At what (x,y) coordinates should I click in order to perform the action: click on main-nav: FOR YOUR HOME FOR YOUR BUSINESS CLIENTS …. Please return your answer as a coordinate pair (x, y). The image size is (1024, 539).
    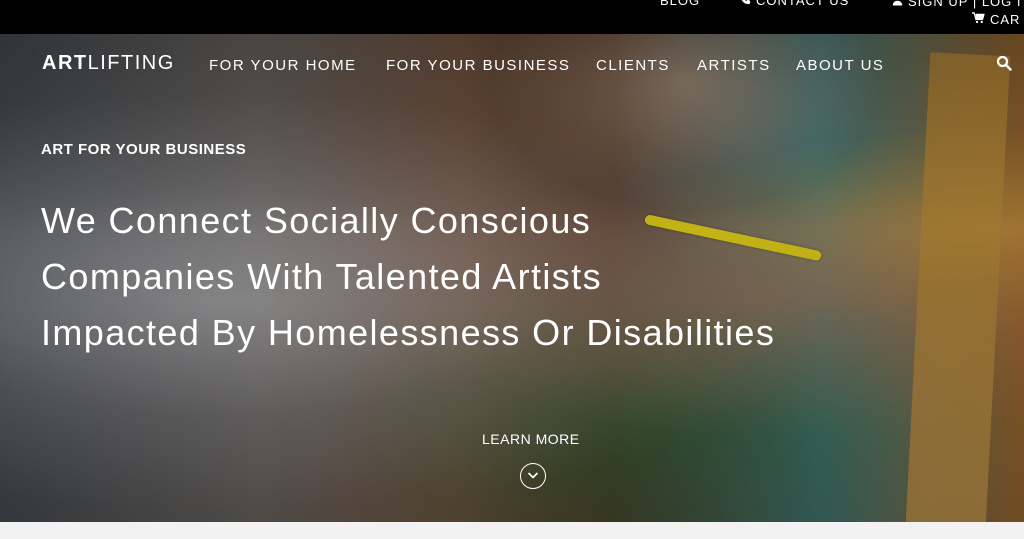
    Looking at the image, I should click on (512, 66).